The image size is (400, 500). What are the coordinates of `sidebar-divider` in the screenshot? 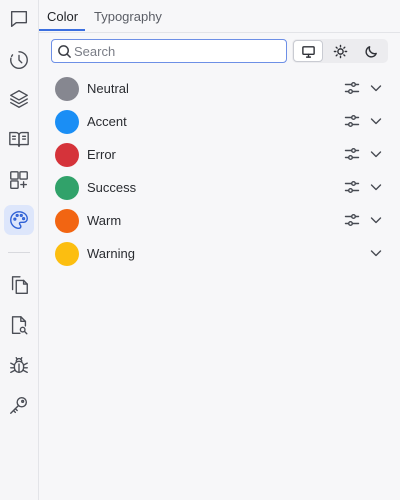 It's located at (19, 252).